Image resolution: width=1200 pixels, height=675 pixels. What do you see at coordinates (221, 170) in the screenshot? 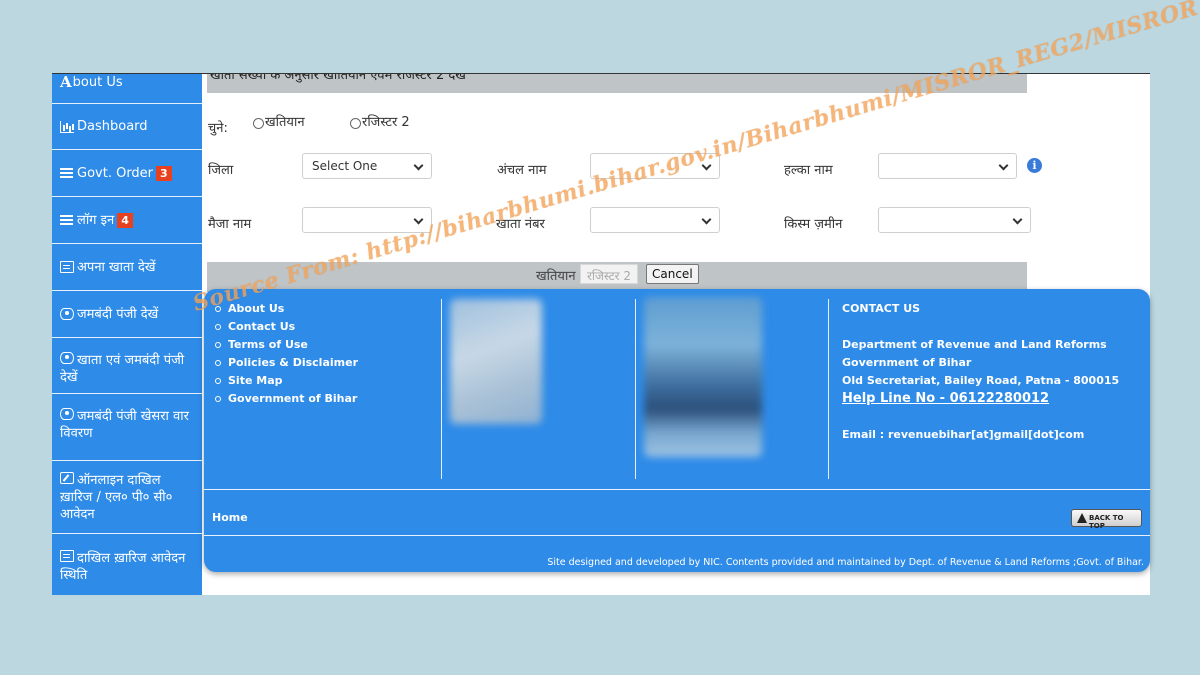
I see `district-label: जिला` at bounding box center [221, 170].